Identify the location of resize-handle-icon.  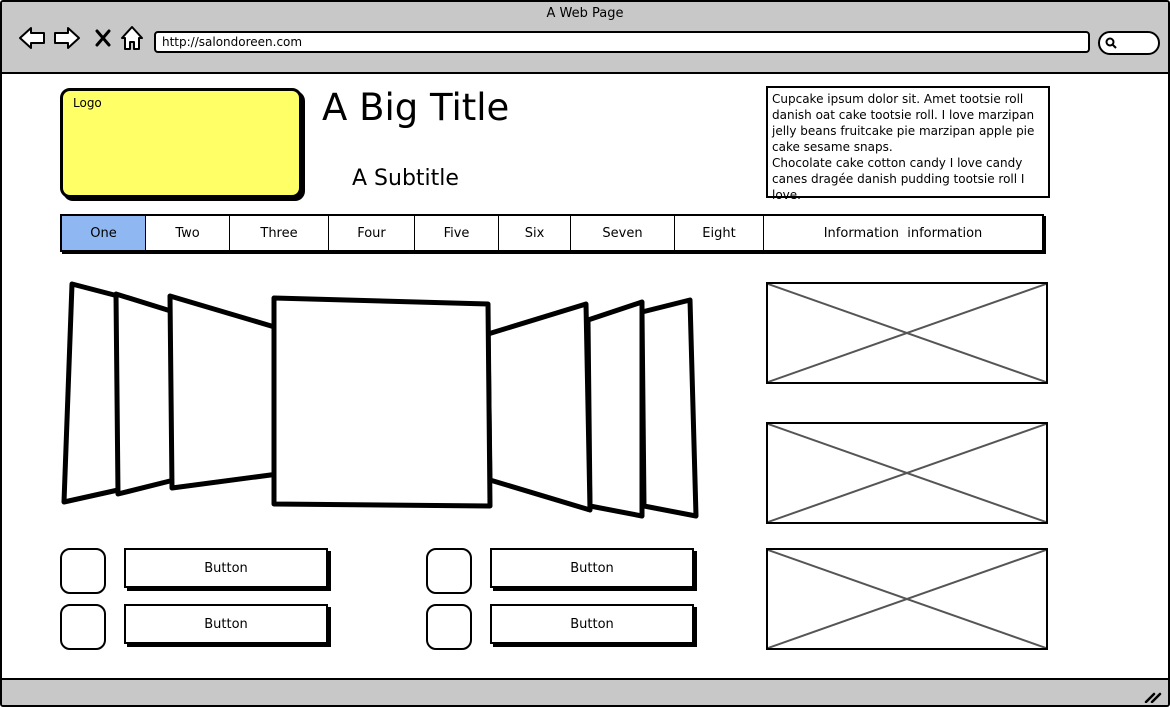
(1153, 696).